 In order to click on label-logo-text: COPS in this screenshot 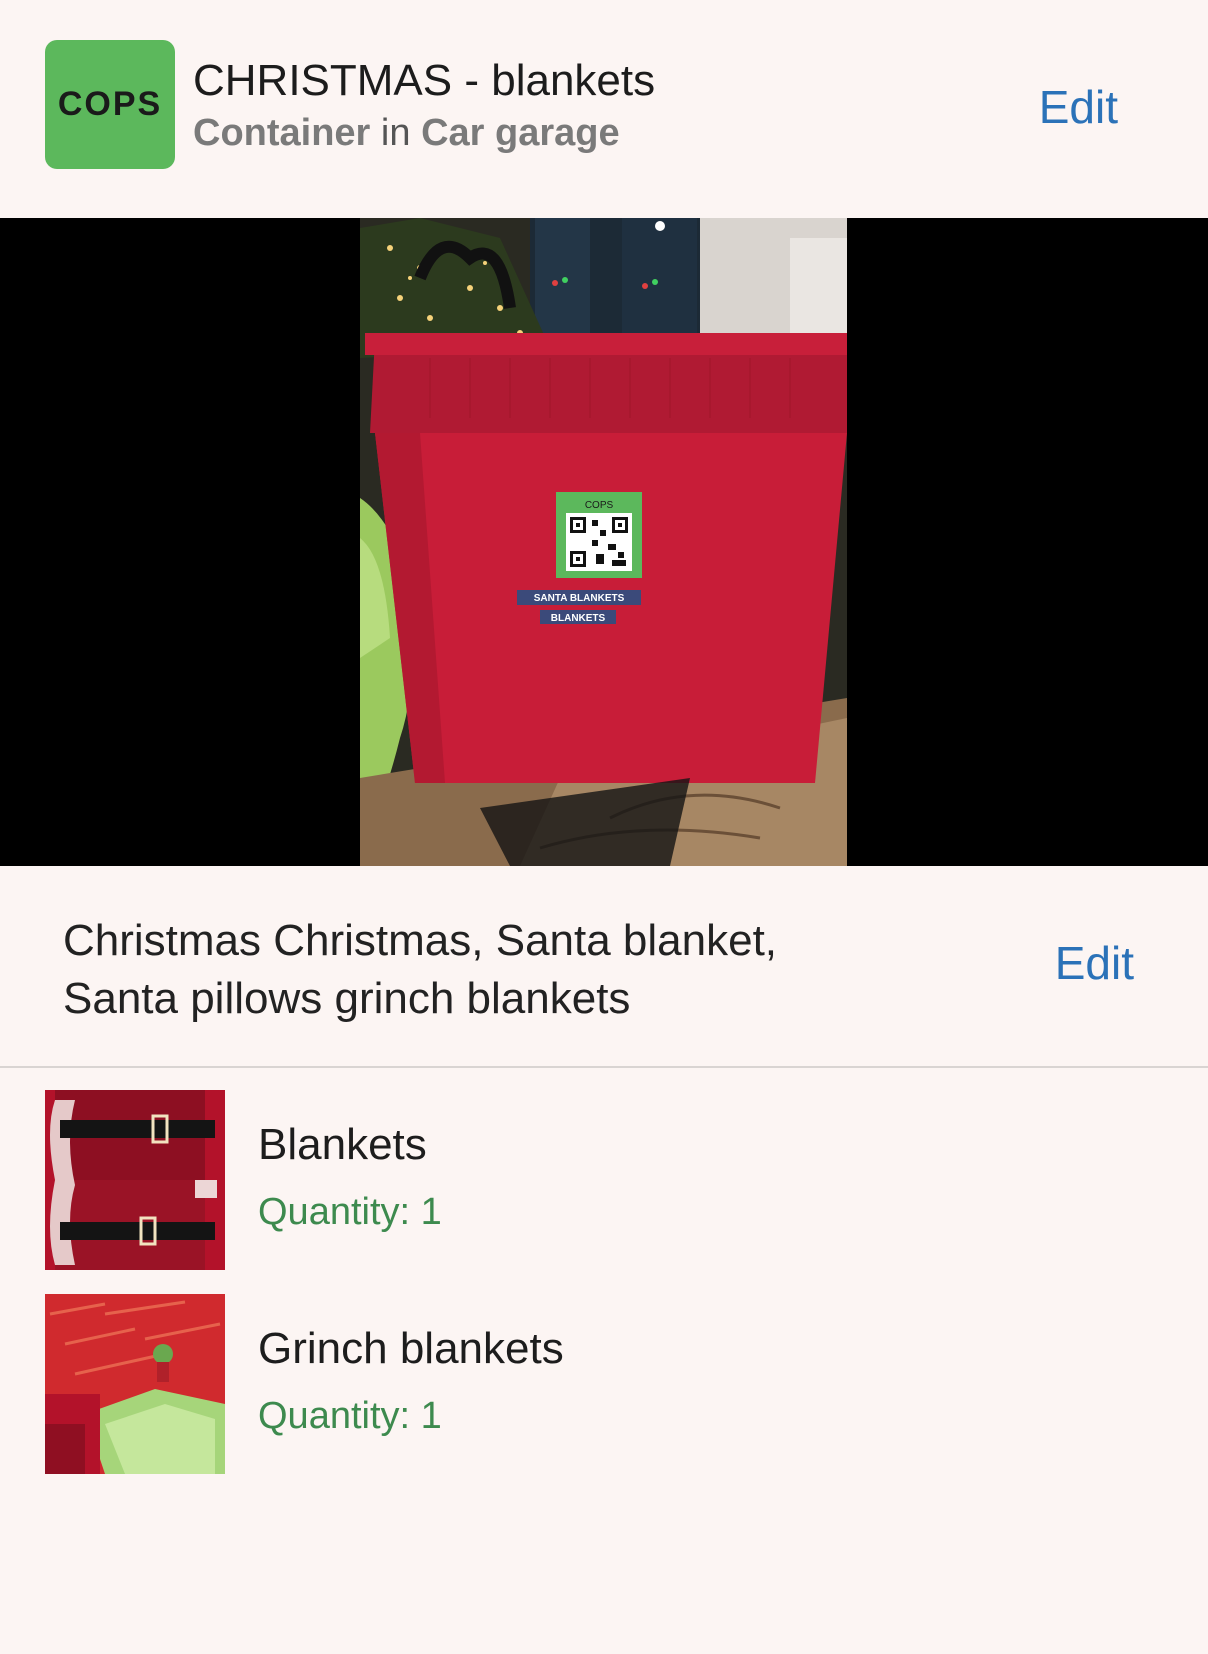, I will do `click(599, 505)`.